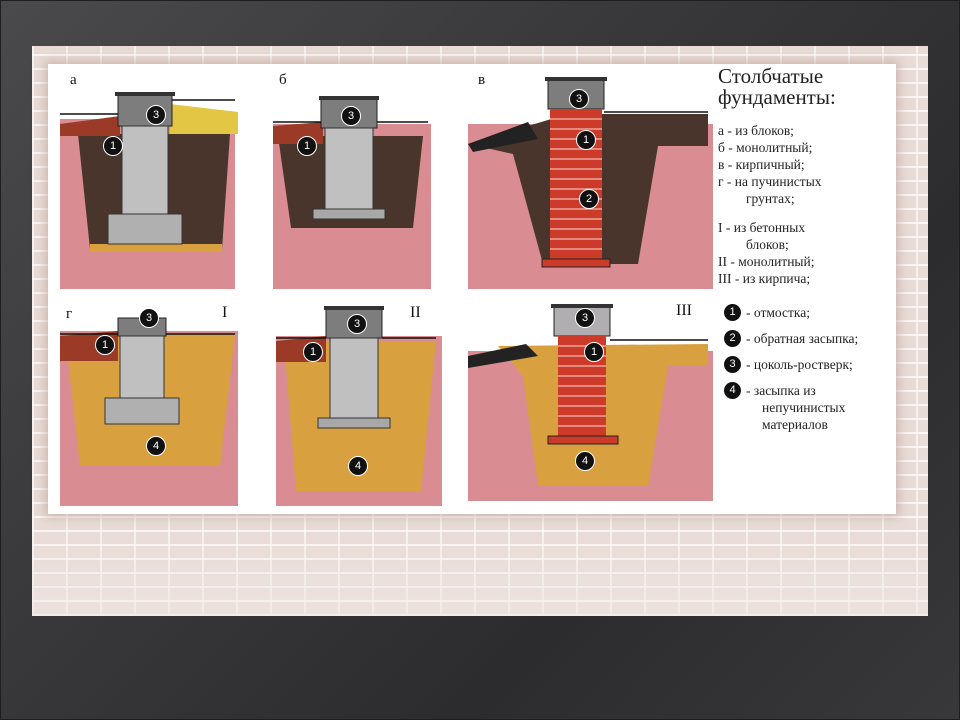  Describe the element at coordinates (69, 314) in the screenshot. I see `panel-letter-g: г` at that location.